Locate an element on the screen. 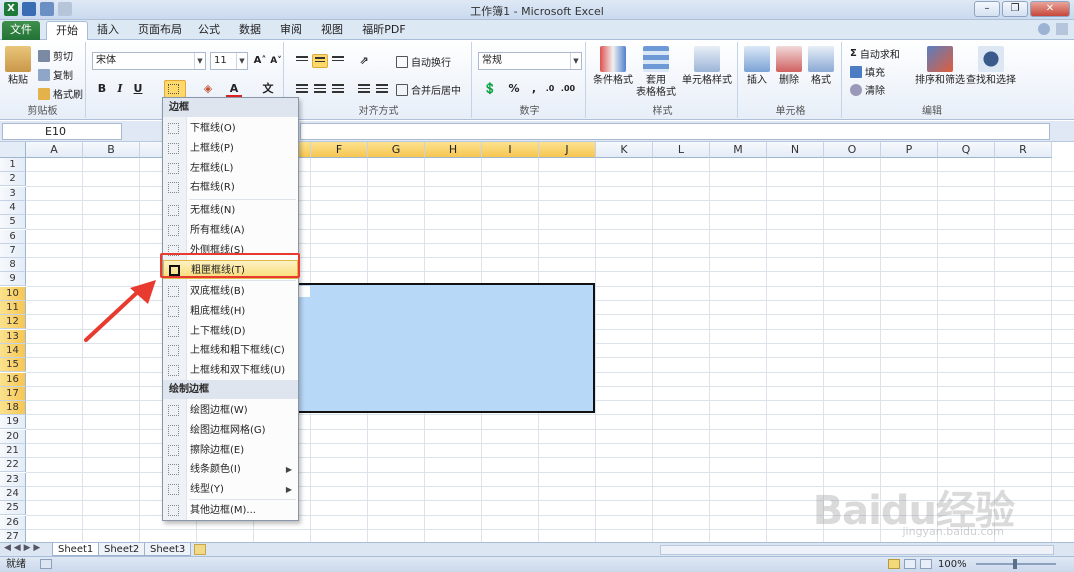  column-header: L is located at coordinates (681, 150).